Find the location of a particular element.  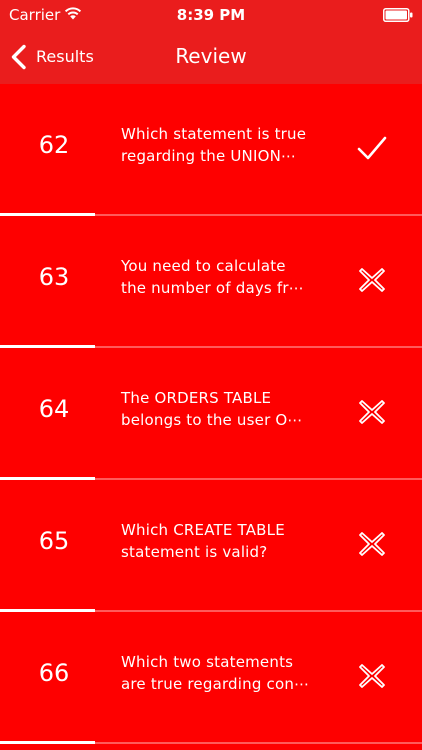

question-number: 63 is located at coordinates (54, 277).